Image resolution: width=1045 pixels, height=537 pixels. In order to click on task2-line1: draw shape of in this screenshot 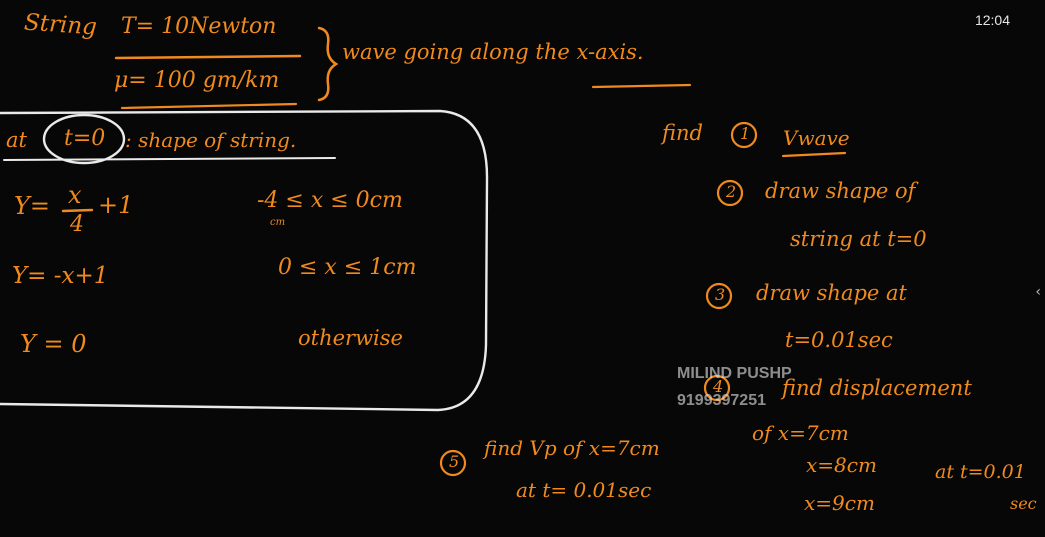, I will do `click(840, 191)`.